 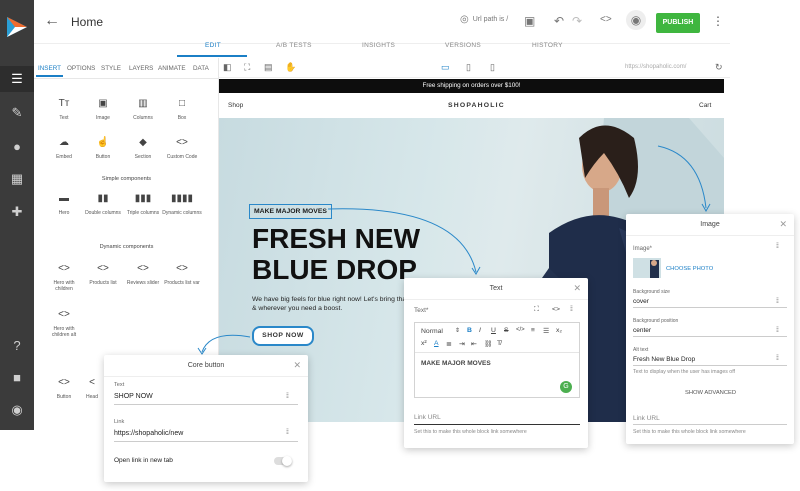 I want to click on bg-size-select: cover, so click(x=641, y=301).